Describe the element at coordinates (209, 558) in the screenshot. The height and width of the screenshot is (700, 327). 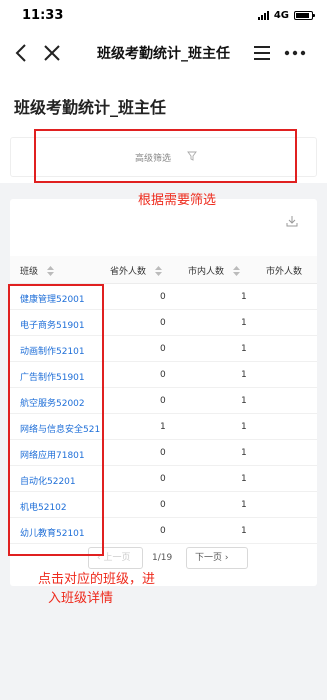
I see `next-page-label: 下一页` at that location.